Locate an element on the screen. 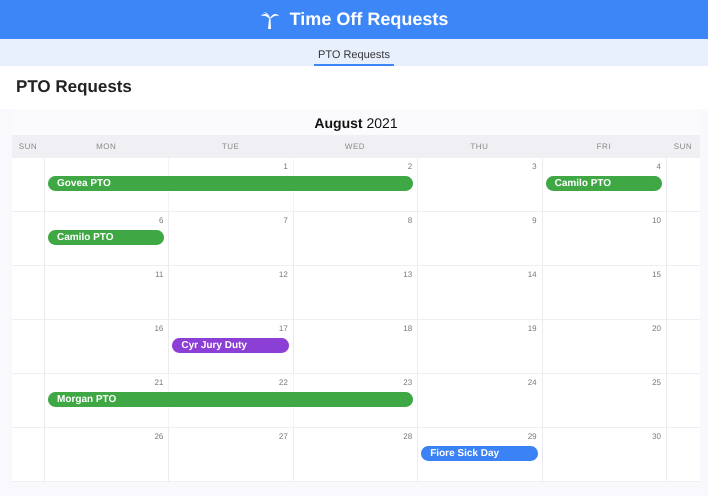 This screenshot has height=496, width=708. day-number: 24 is located at coordinates (532, 382).